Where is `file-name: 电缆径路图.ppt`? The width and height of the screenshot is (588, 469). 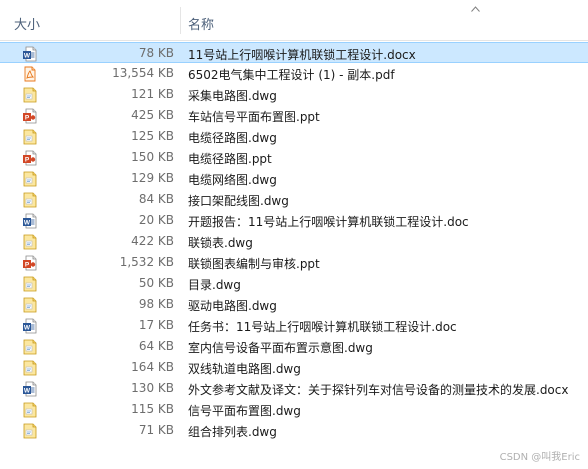 file-name: 电缆径路图.ppt is located at coordinates (230, 158).